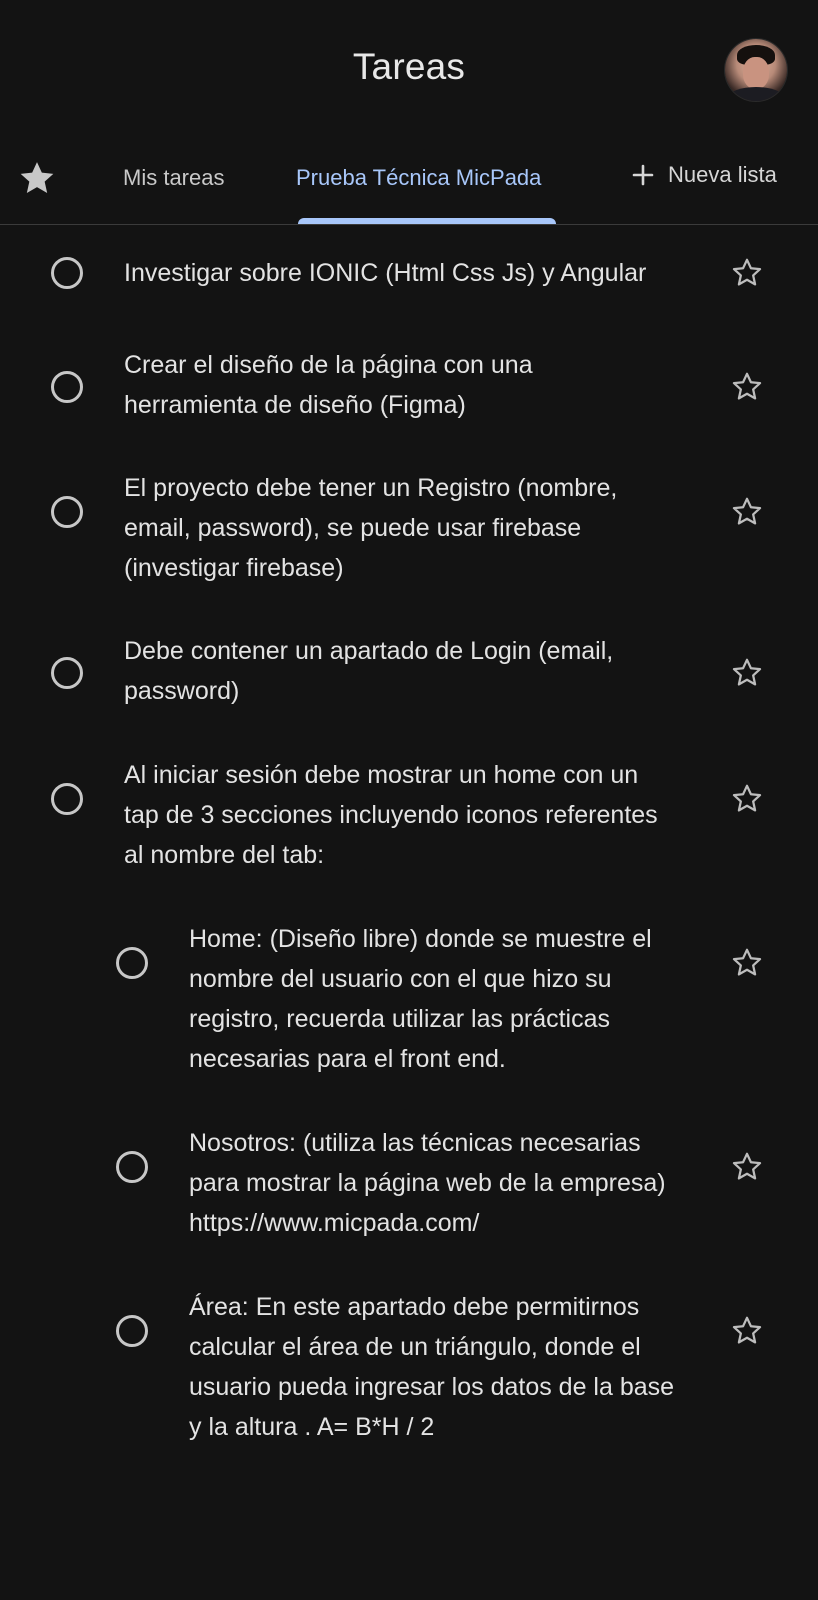  I want to click on avatar, so click(756, 70).